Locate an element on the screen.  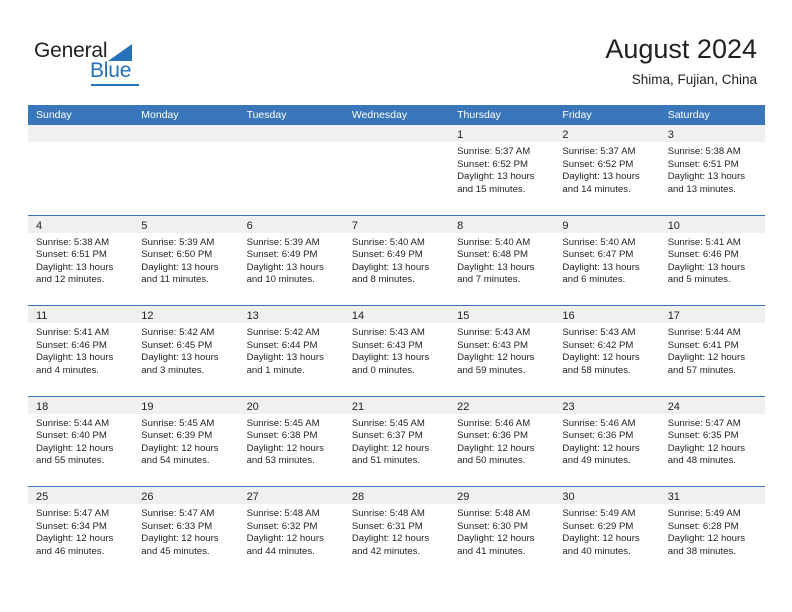
sunset-text: Sunset: 6:51 PM is located at coordinates (71, 255).